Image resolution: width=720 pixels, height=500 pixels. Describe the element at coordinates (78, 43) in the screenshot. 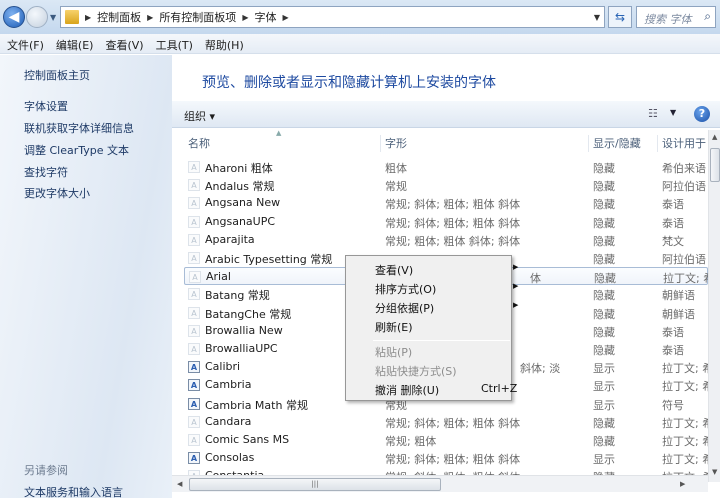

I see `menu-edit: 编辑(E)` at that location.